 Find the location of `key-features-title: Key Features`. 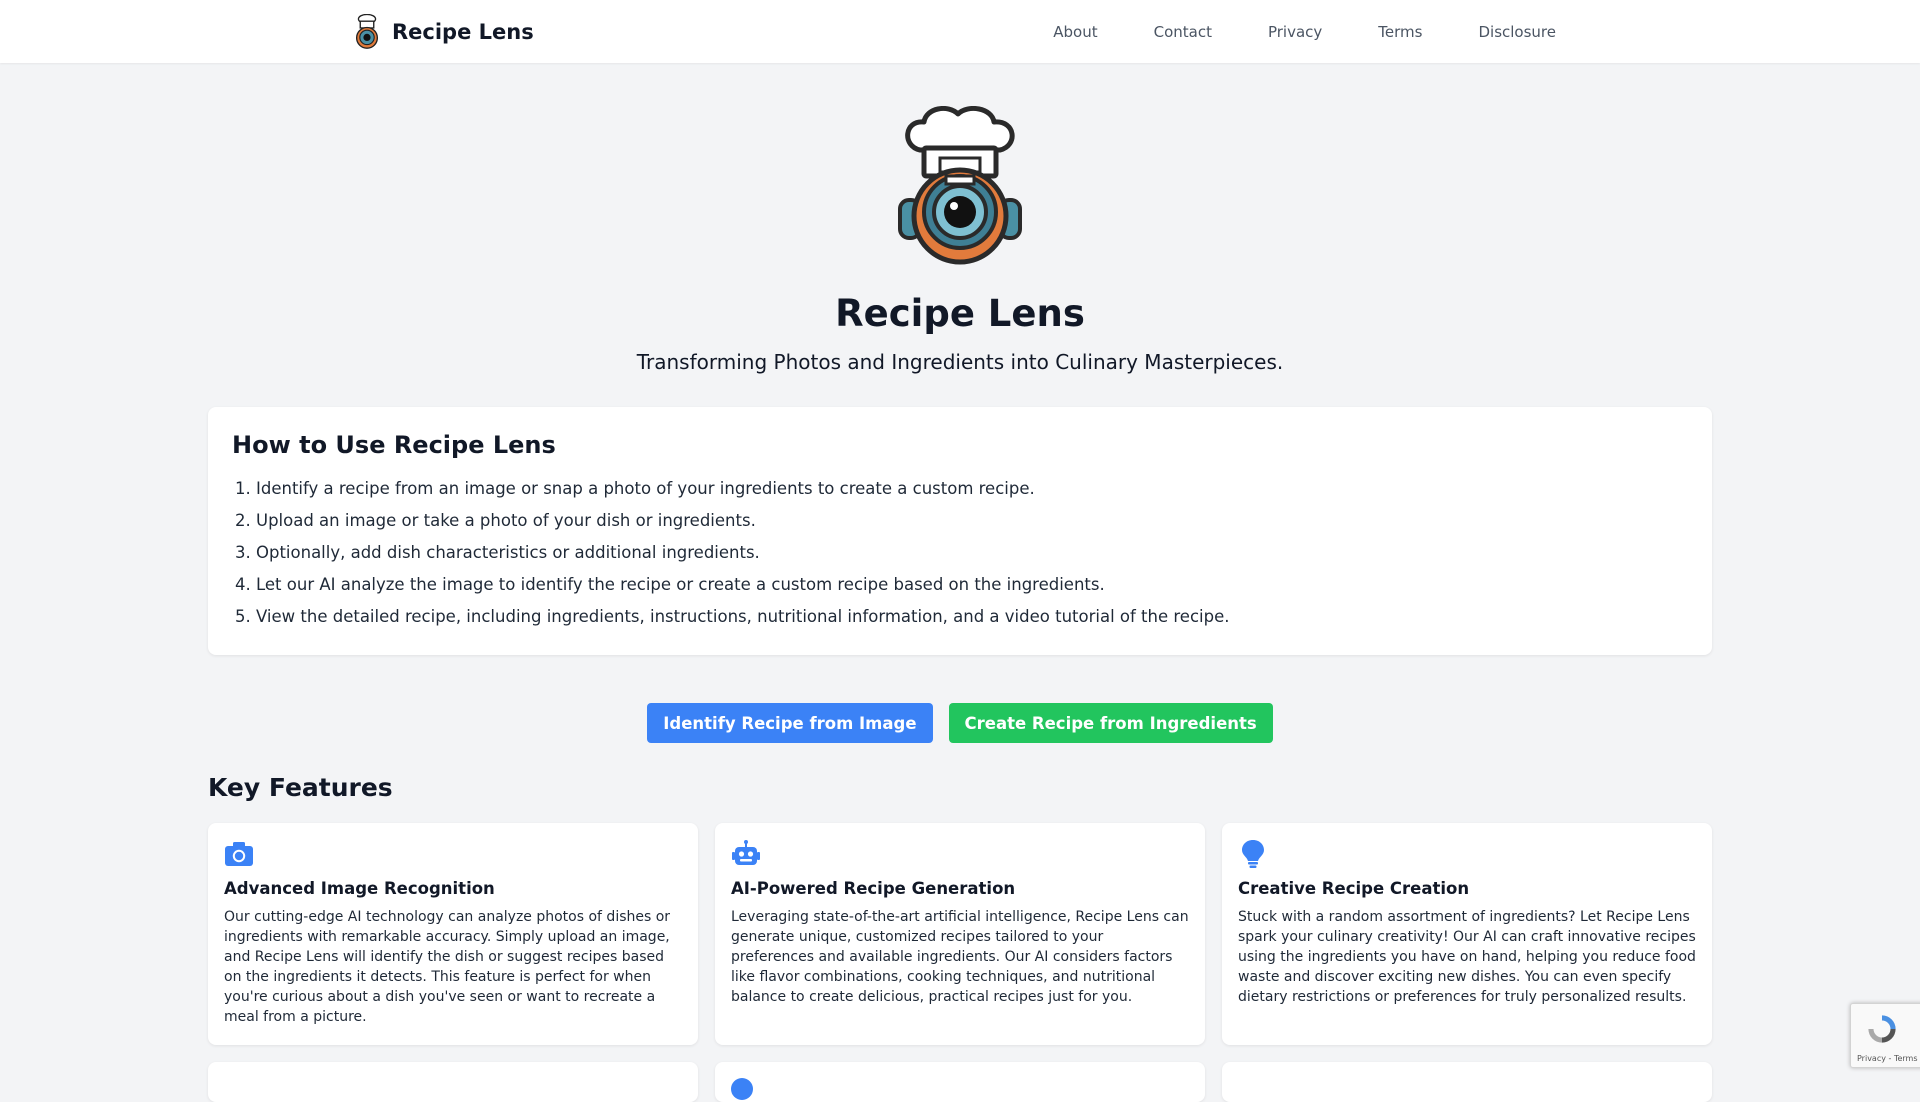

key-features-title: Key Features is located at coordinates (300, 787).